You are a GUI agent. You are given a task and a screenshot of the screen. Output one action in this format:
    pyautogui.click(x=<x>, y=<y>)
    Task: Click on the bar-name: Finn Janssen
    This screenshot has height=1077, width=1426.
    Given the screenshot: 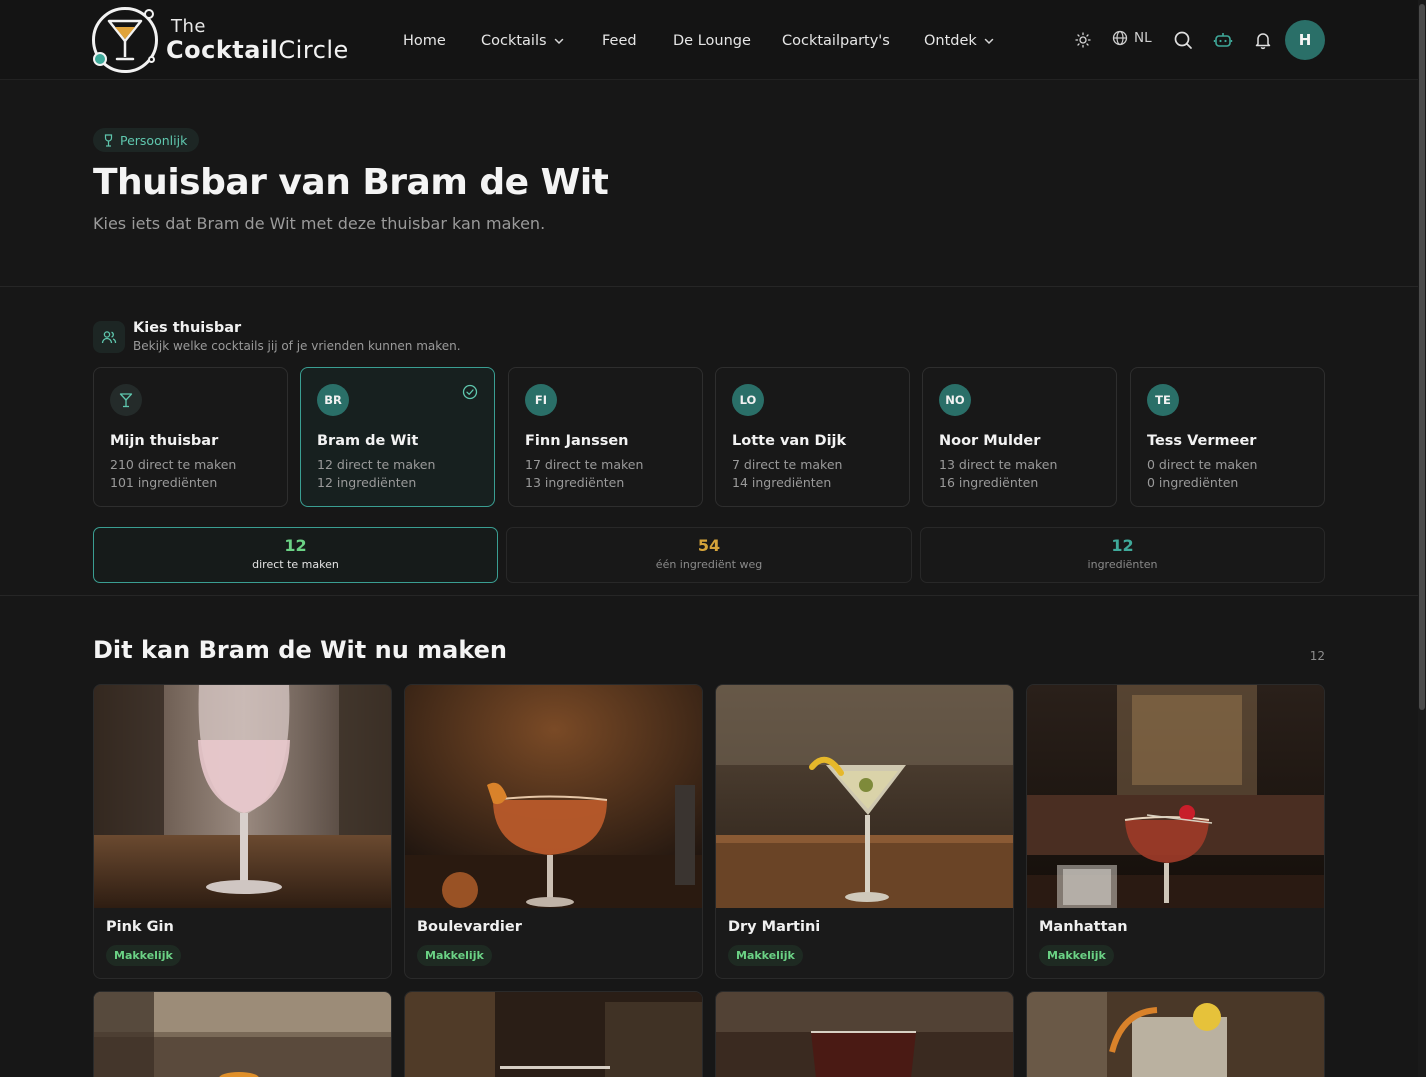 What is the action you would take?
    pyautogui.click(x=577, y=441)
    